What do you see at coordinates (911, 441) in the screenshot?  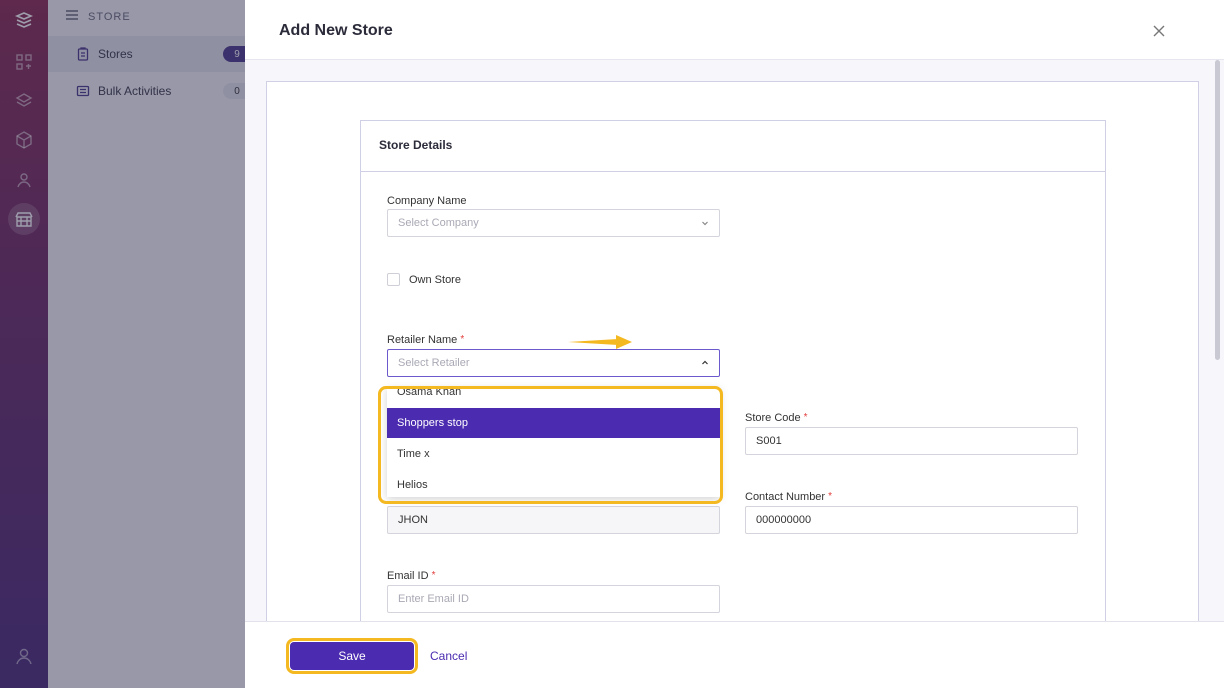 I see `store-code-input: S001` at bounding box center [911, 441].